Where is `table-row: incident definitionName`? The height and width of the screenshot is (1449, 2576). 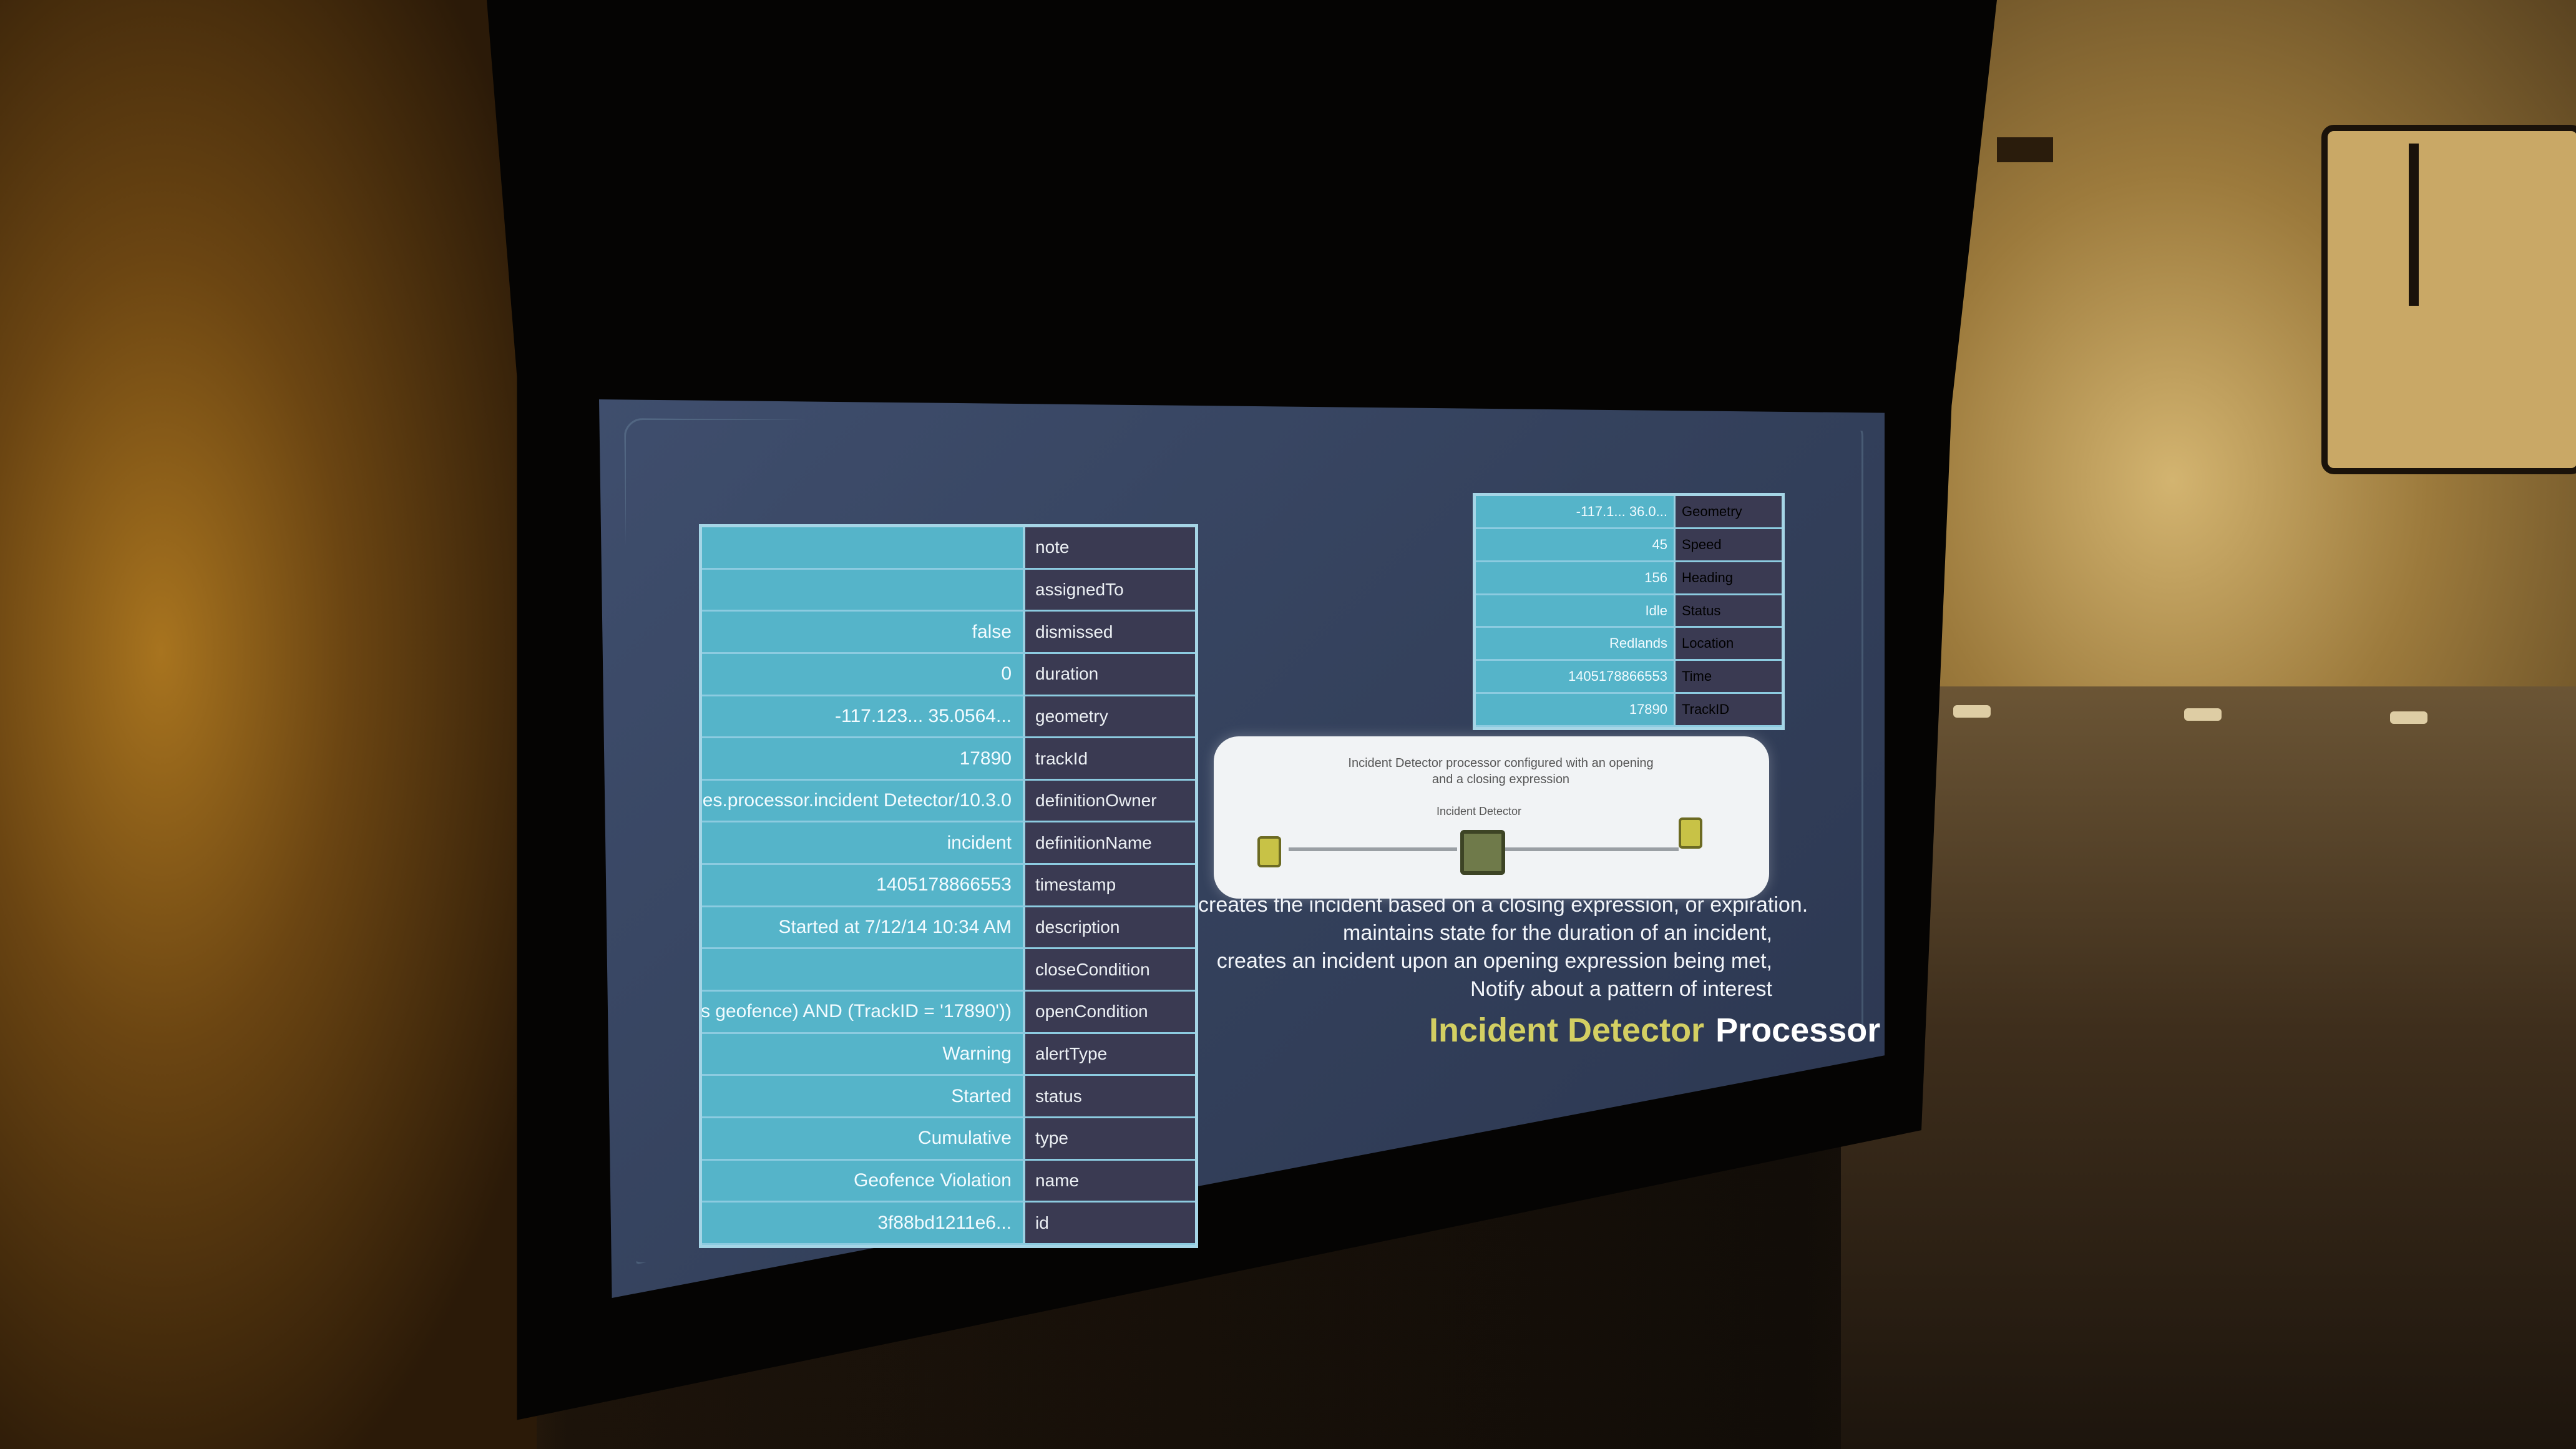
table-row: incident definitionName is located at coordinates (948, 844).